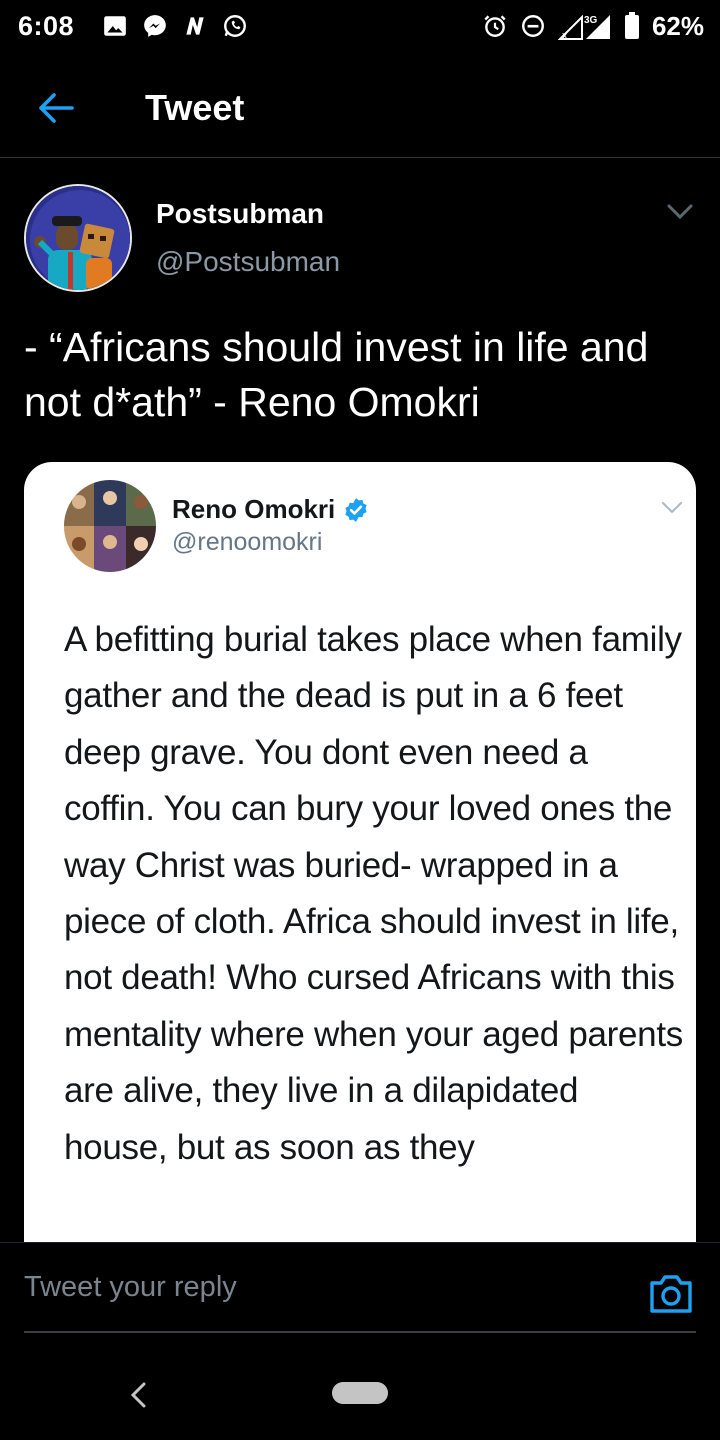 This screenshot has height=1440, width=720. Describe the element at coordinates (680, 212) in the screenshot. I see `chevron-down-icon` at that location.